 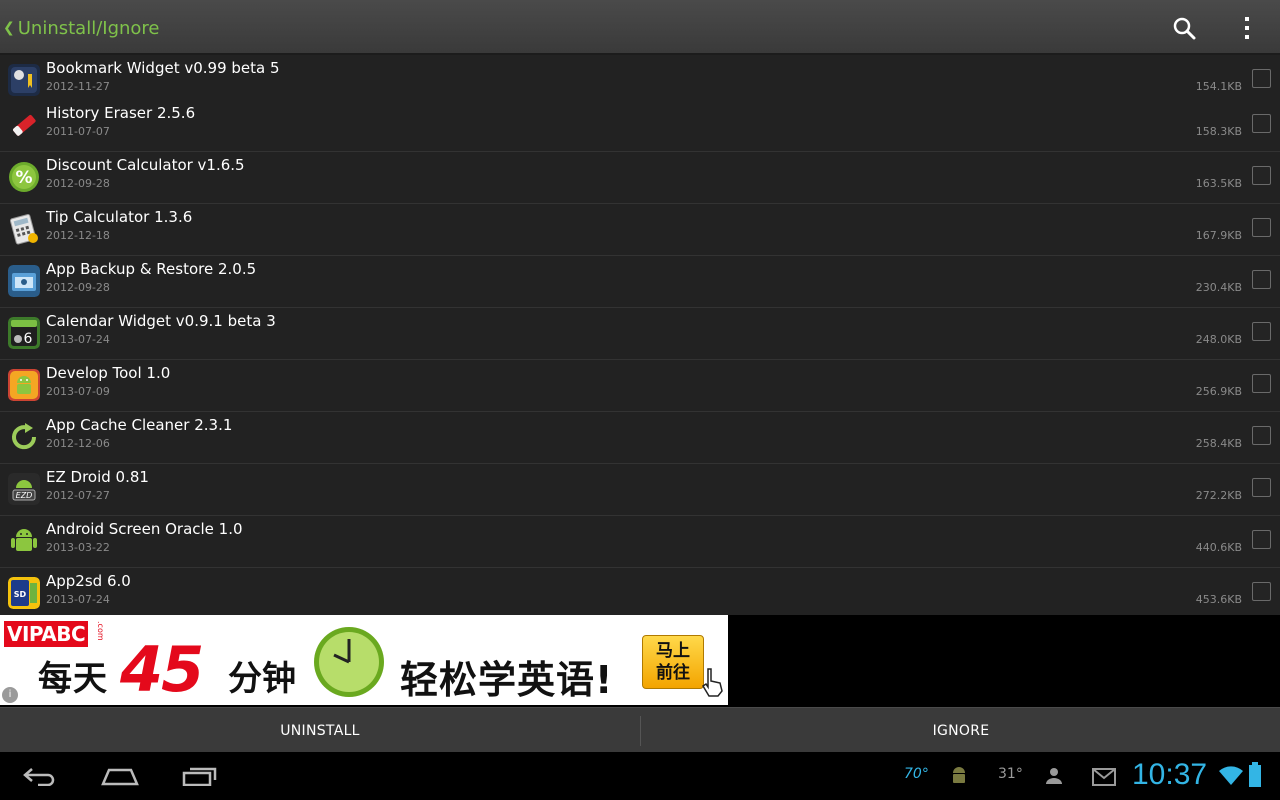 I want to click on app-date: 2012-09-28, so click(x=78, y=183).